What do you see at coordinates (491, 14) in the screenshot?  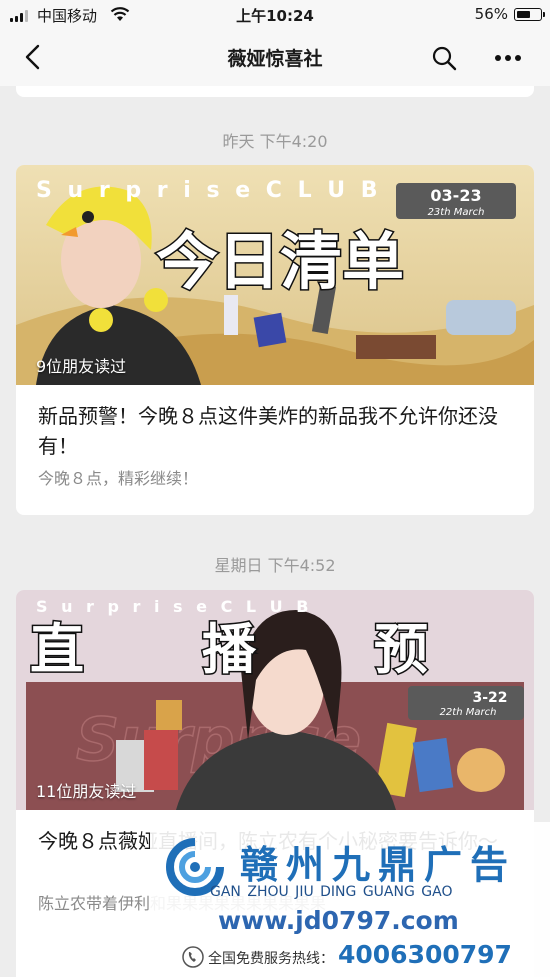 I see `battery-percent: 56%` at bounding box center [491, 14].